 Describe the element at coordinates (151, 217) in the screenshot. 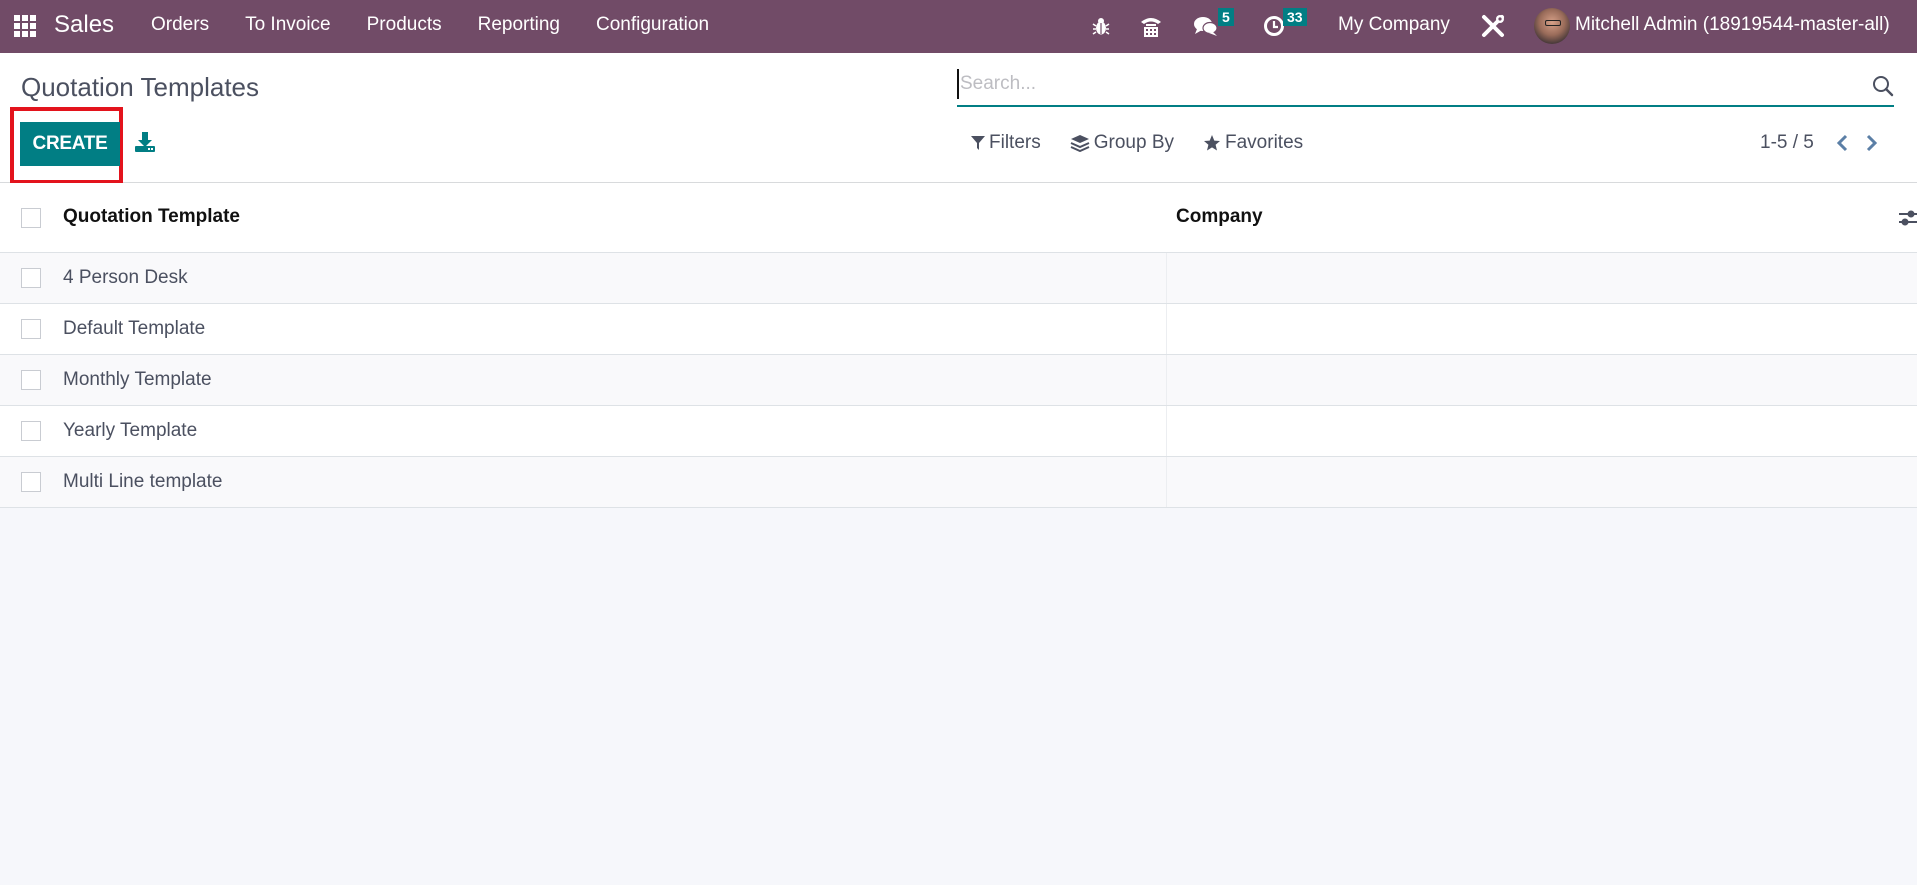

I see `column-header-quotation-template: Quotation Template` at that location.